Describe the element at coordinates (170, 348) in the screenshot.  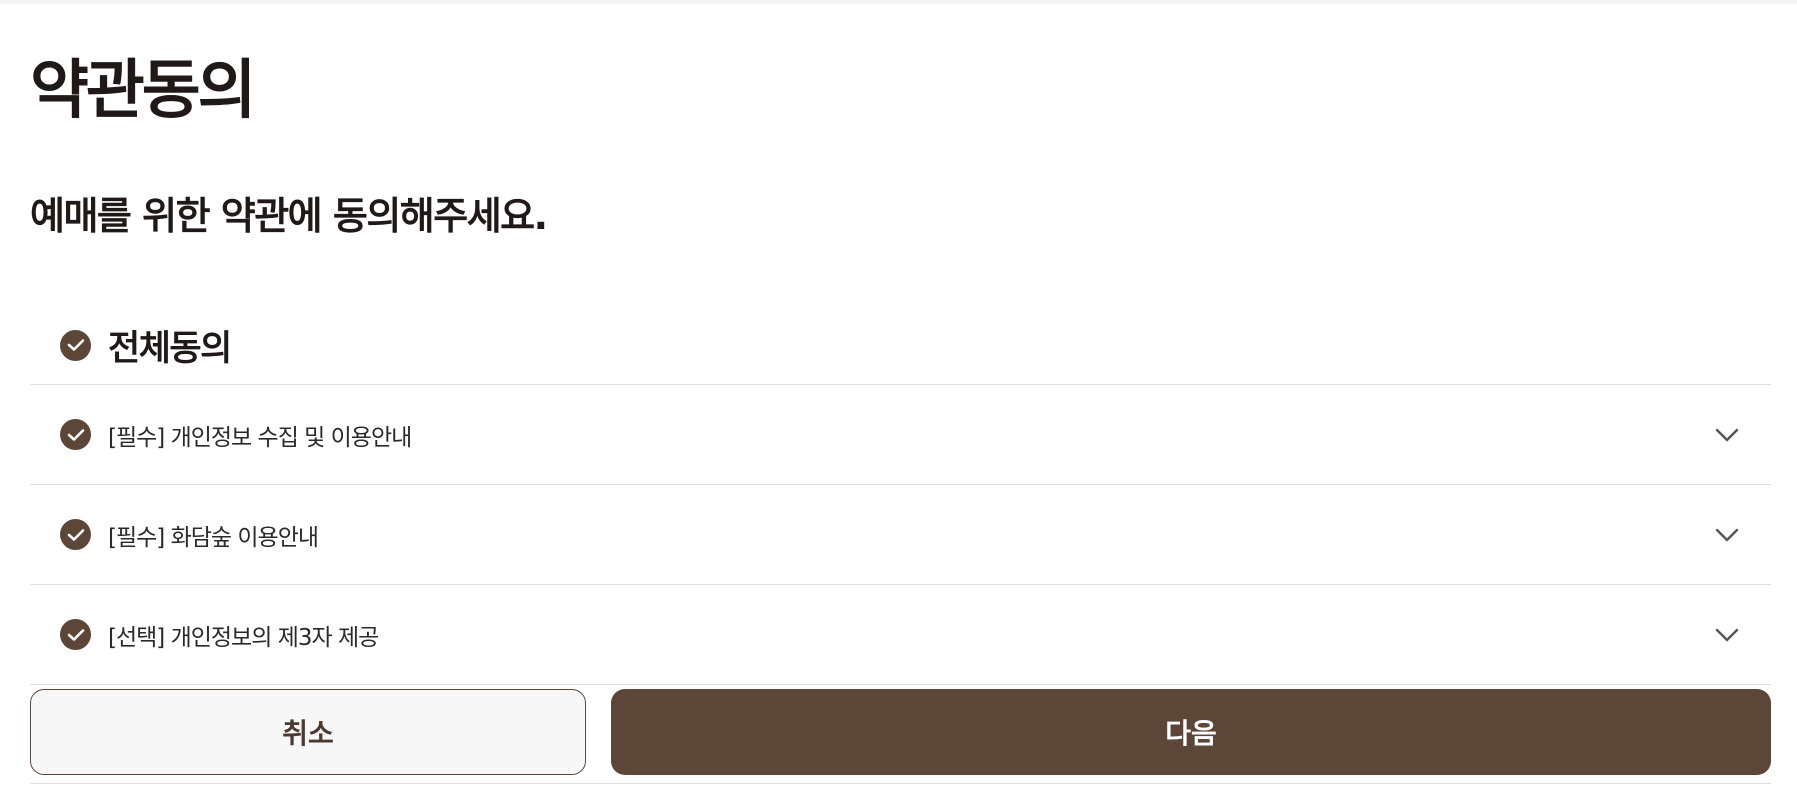
I see `agree-all-label: 전체동의` at that location.